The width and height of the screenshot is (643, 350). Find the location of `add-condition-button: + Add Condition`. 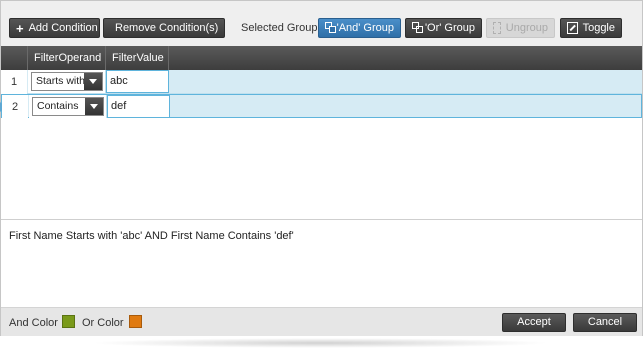

add-condition-button: + Add Condition is located at coordinates (54, 28).